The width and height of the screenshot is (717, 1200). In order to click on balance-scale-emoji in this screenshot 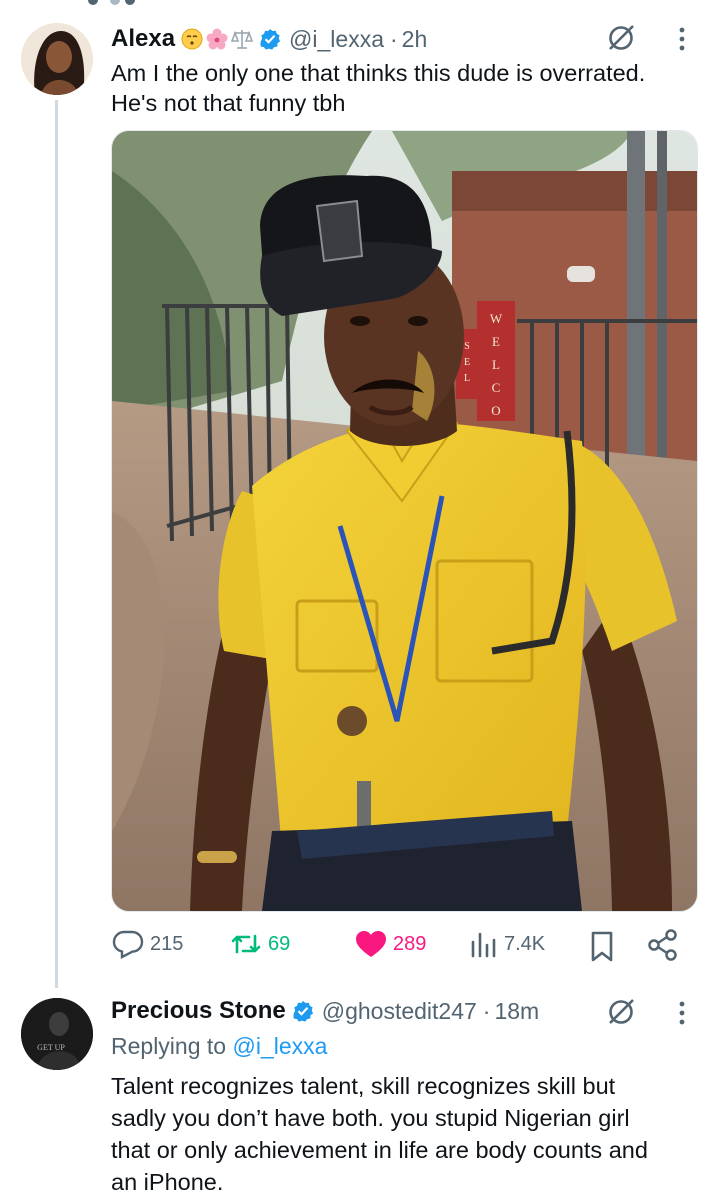, I will do `click(242, 39)`.